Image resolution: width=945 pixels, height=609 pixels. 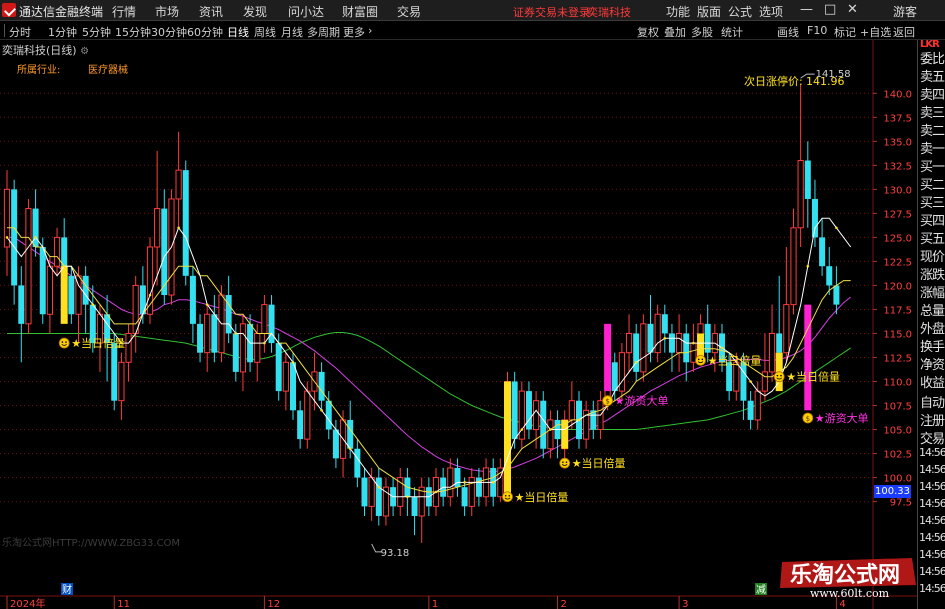 I want to click on y-tick-label: 140.0, so click(x=897, y=94).